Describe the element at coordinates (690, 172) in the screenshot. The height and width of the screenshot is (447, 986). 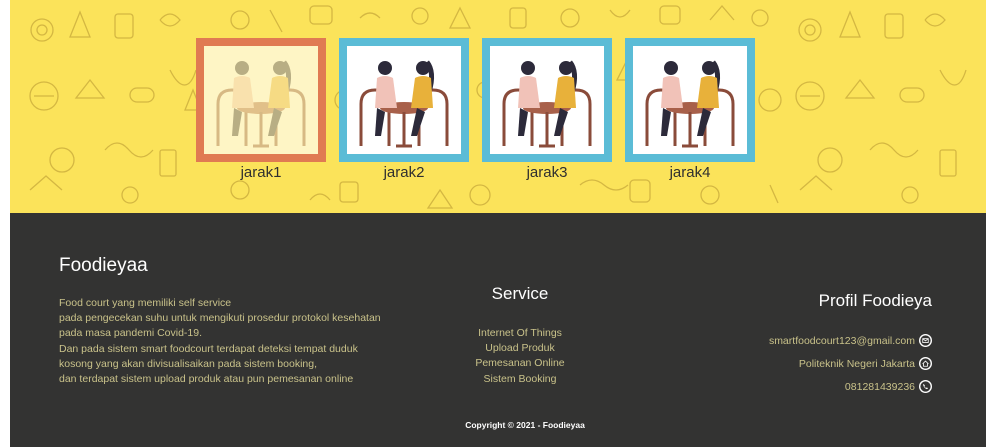
I see `seat-label-jarak4: jarak4` at that location.